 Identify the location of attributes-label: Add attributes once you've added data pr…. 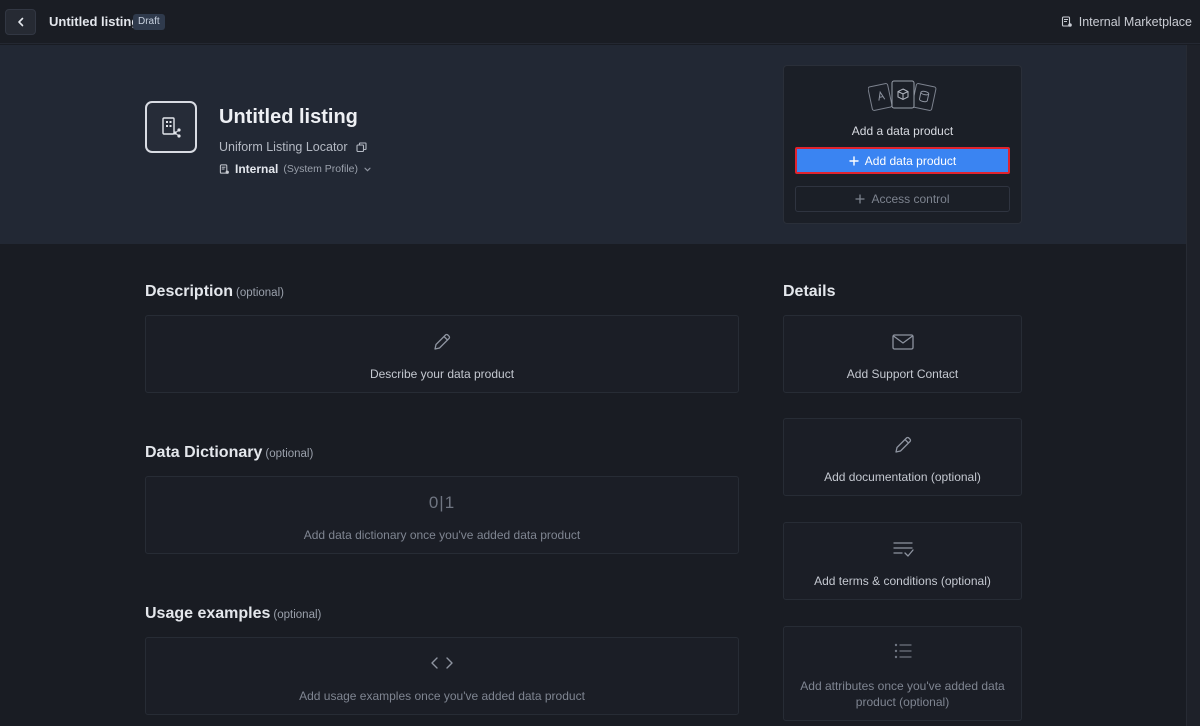
(902, 694).